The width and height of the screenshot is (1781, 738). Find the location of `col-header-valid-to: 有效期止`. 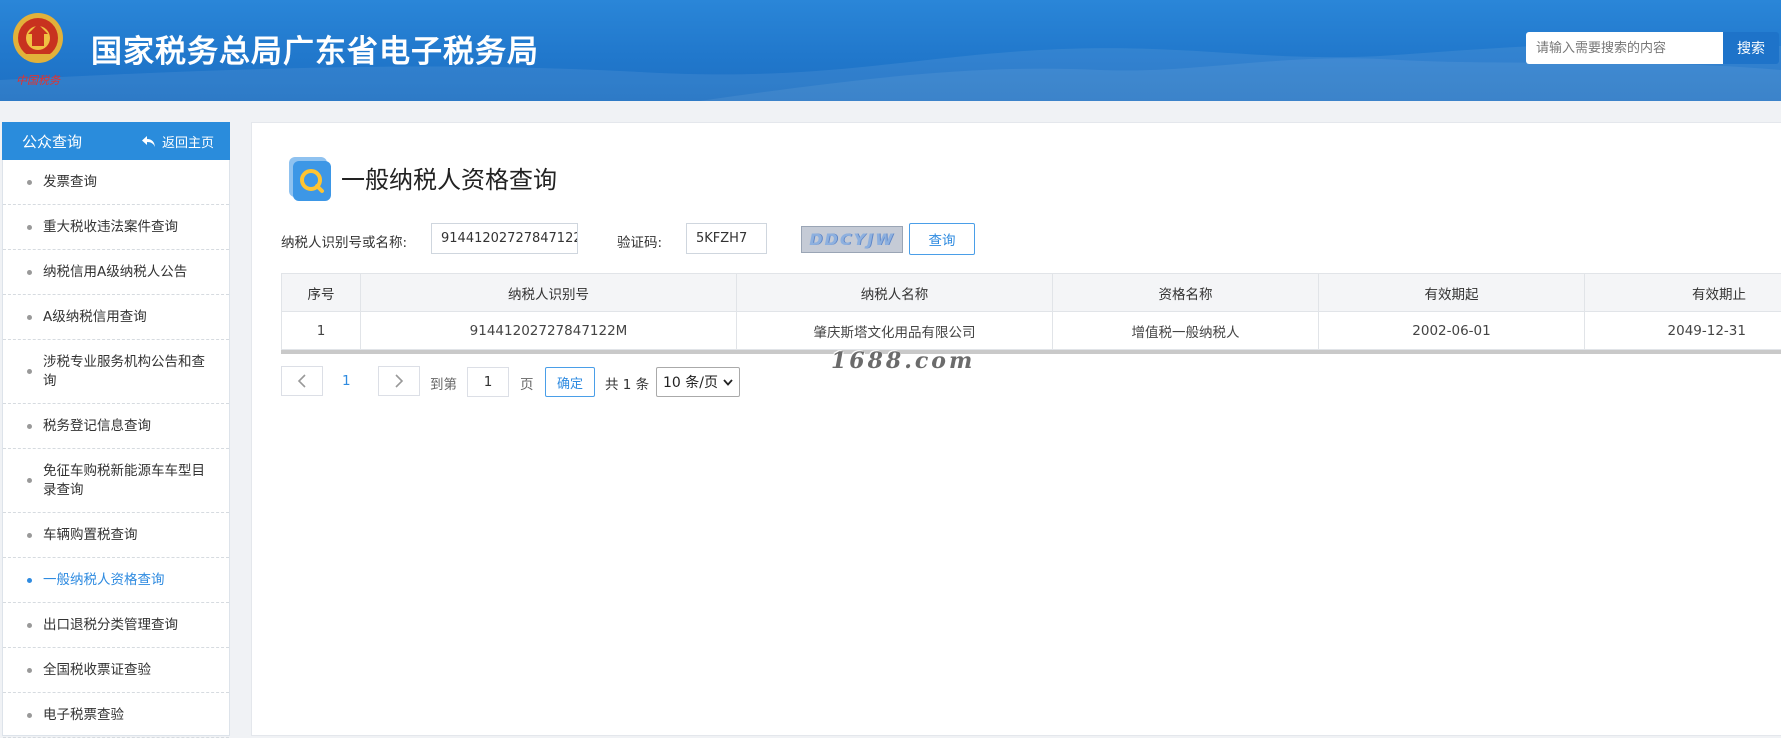

col-header-valid-to: 有效期止 is located at coordinates (1683, 293).